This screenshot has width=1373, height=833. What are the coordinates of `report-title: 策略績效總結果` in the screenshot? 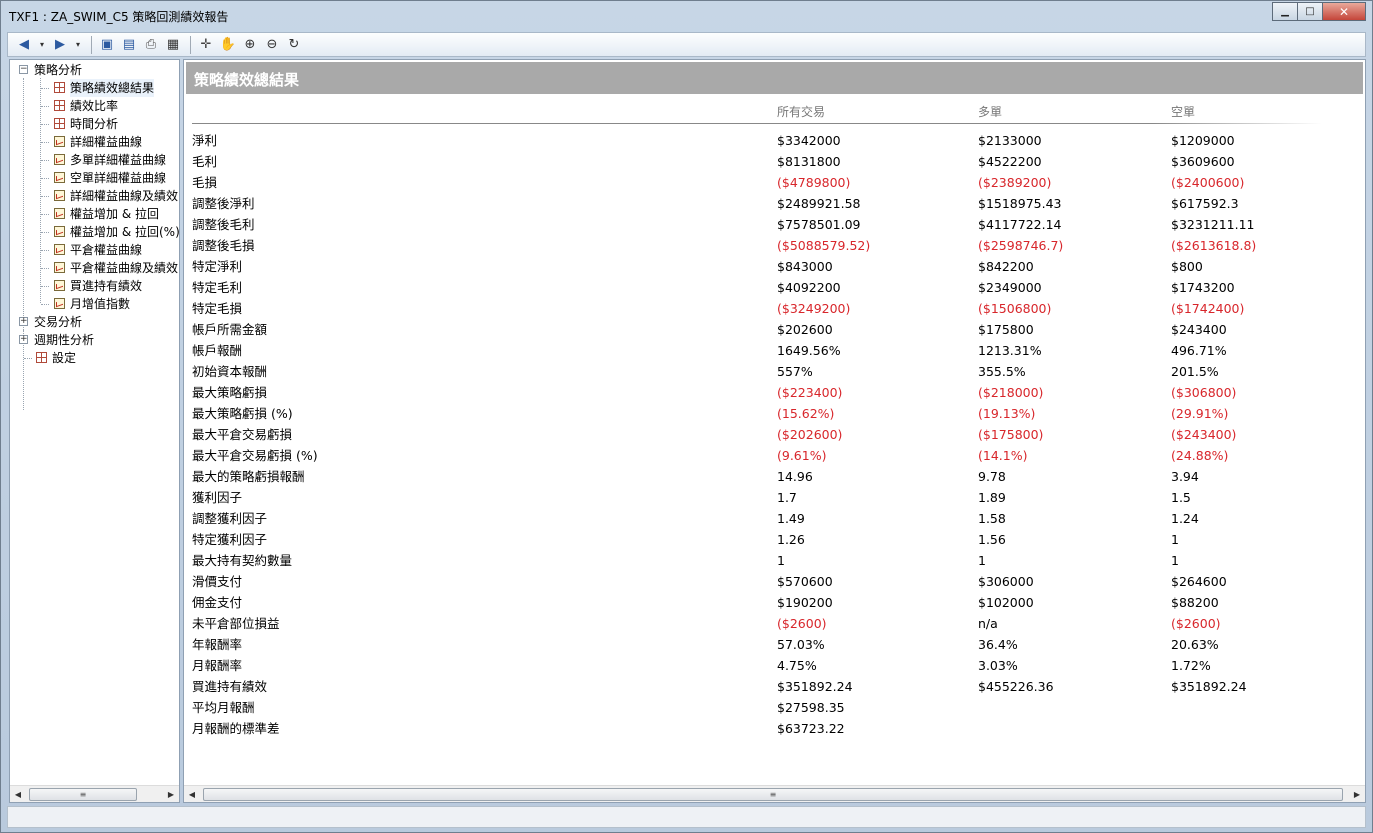 It's located at (247, 80).